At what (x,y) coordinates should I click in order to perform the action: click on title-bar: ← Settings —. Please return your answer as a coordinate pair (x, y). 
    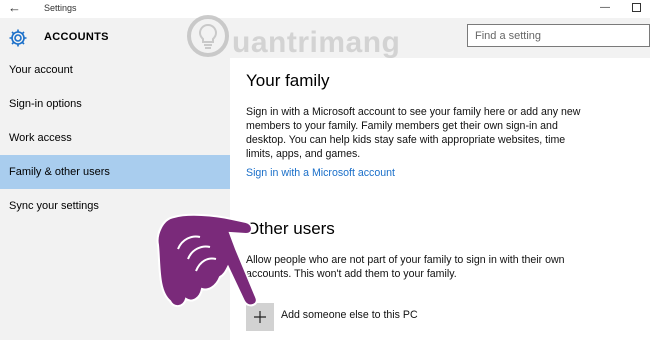
    Looking at the image, I should click on (325, 9).